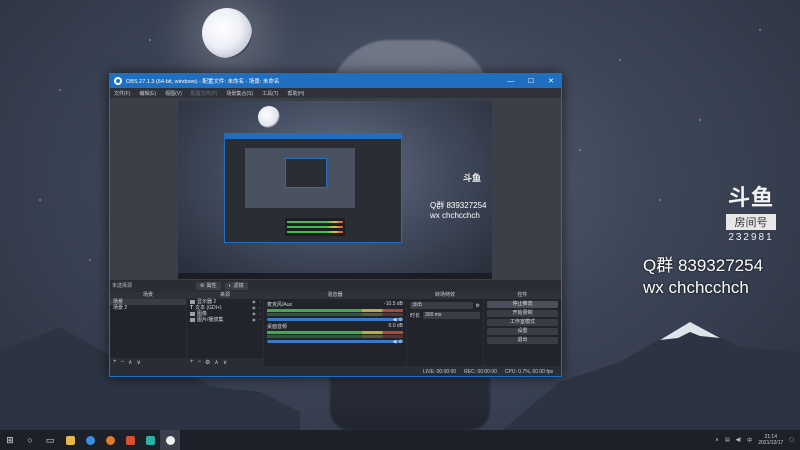  I want to click on slideshow-icon, so click(192, 320).